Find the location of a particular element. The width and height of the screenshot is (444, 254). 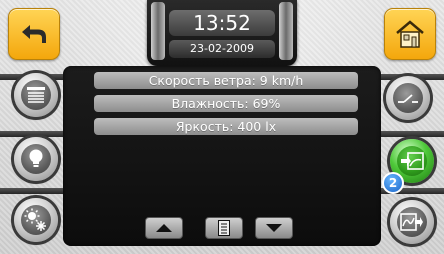

notification-badge: 2 is located at coordinates (393, 183).